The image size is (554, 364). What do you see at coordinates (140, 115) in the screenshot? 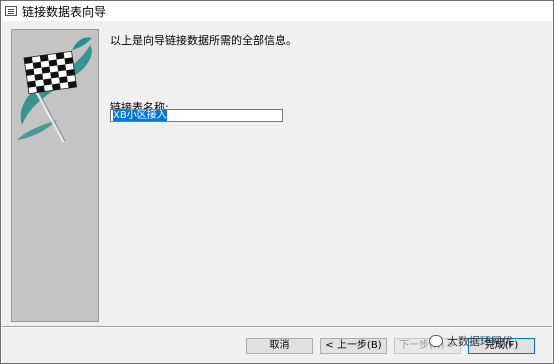
I see `table-name-value: XB小区接入` at bounding box center [140, 115].